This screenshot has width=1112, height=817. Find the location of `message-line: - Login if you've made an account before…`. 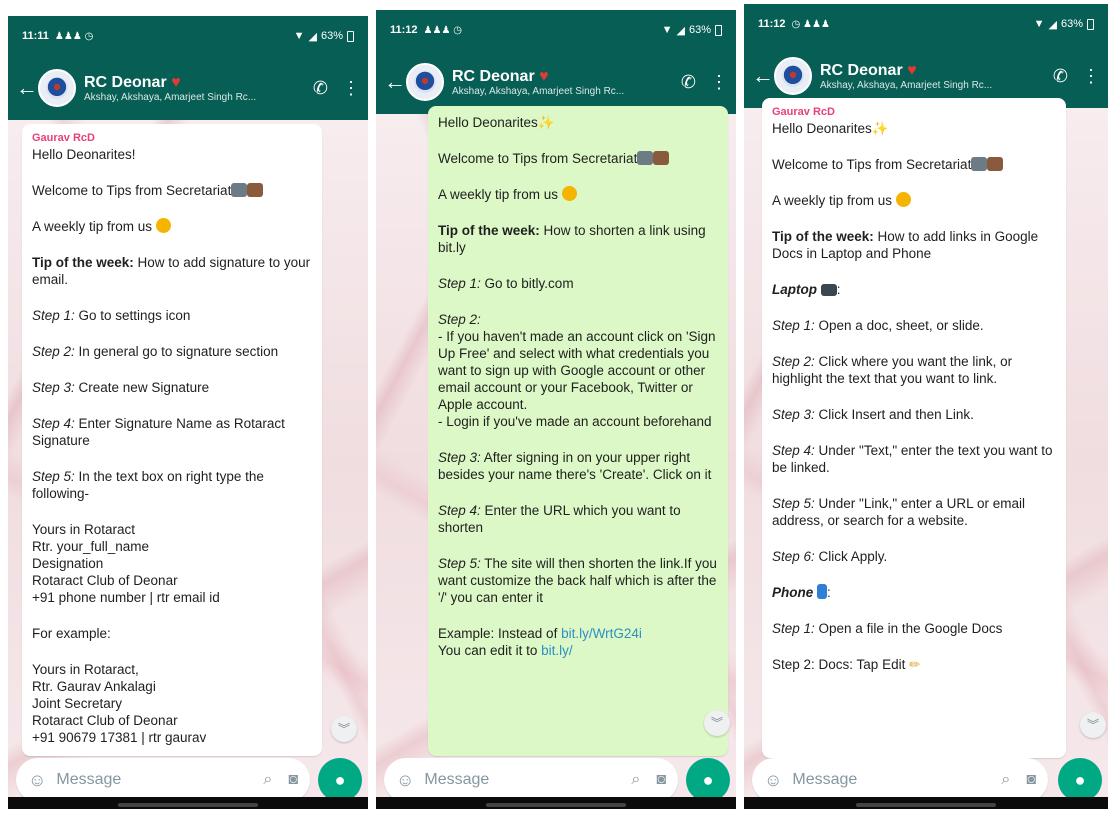

message-line: - Login if you've made an account before… is located at coordinates (575, 421).